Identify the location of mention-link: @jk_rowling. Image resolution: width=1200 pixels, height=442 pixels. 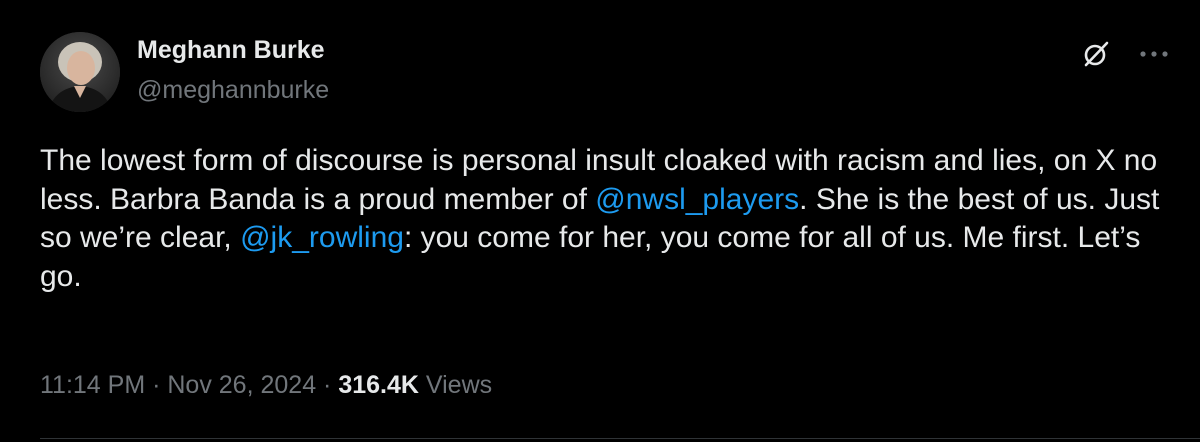
(322, 237).